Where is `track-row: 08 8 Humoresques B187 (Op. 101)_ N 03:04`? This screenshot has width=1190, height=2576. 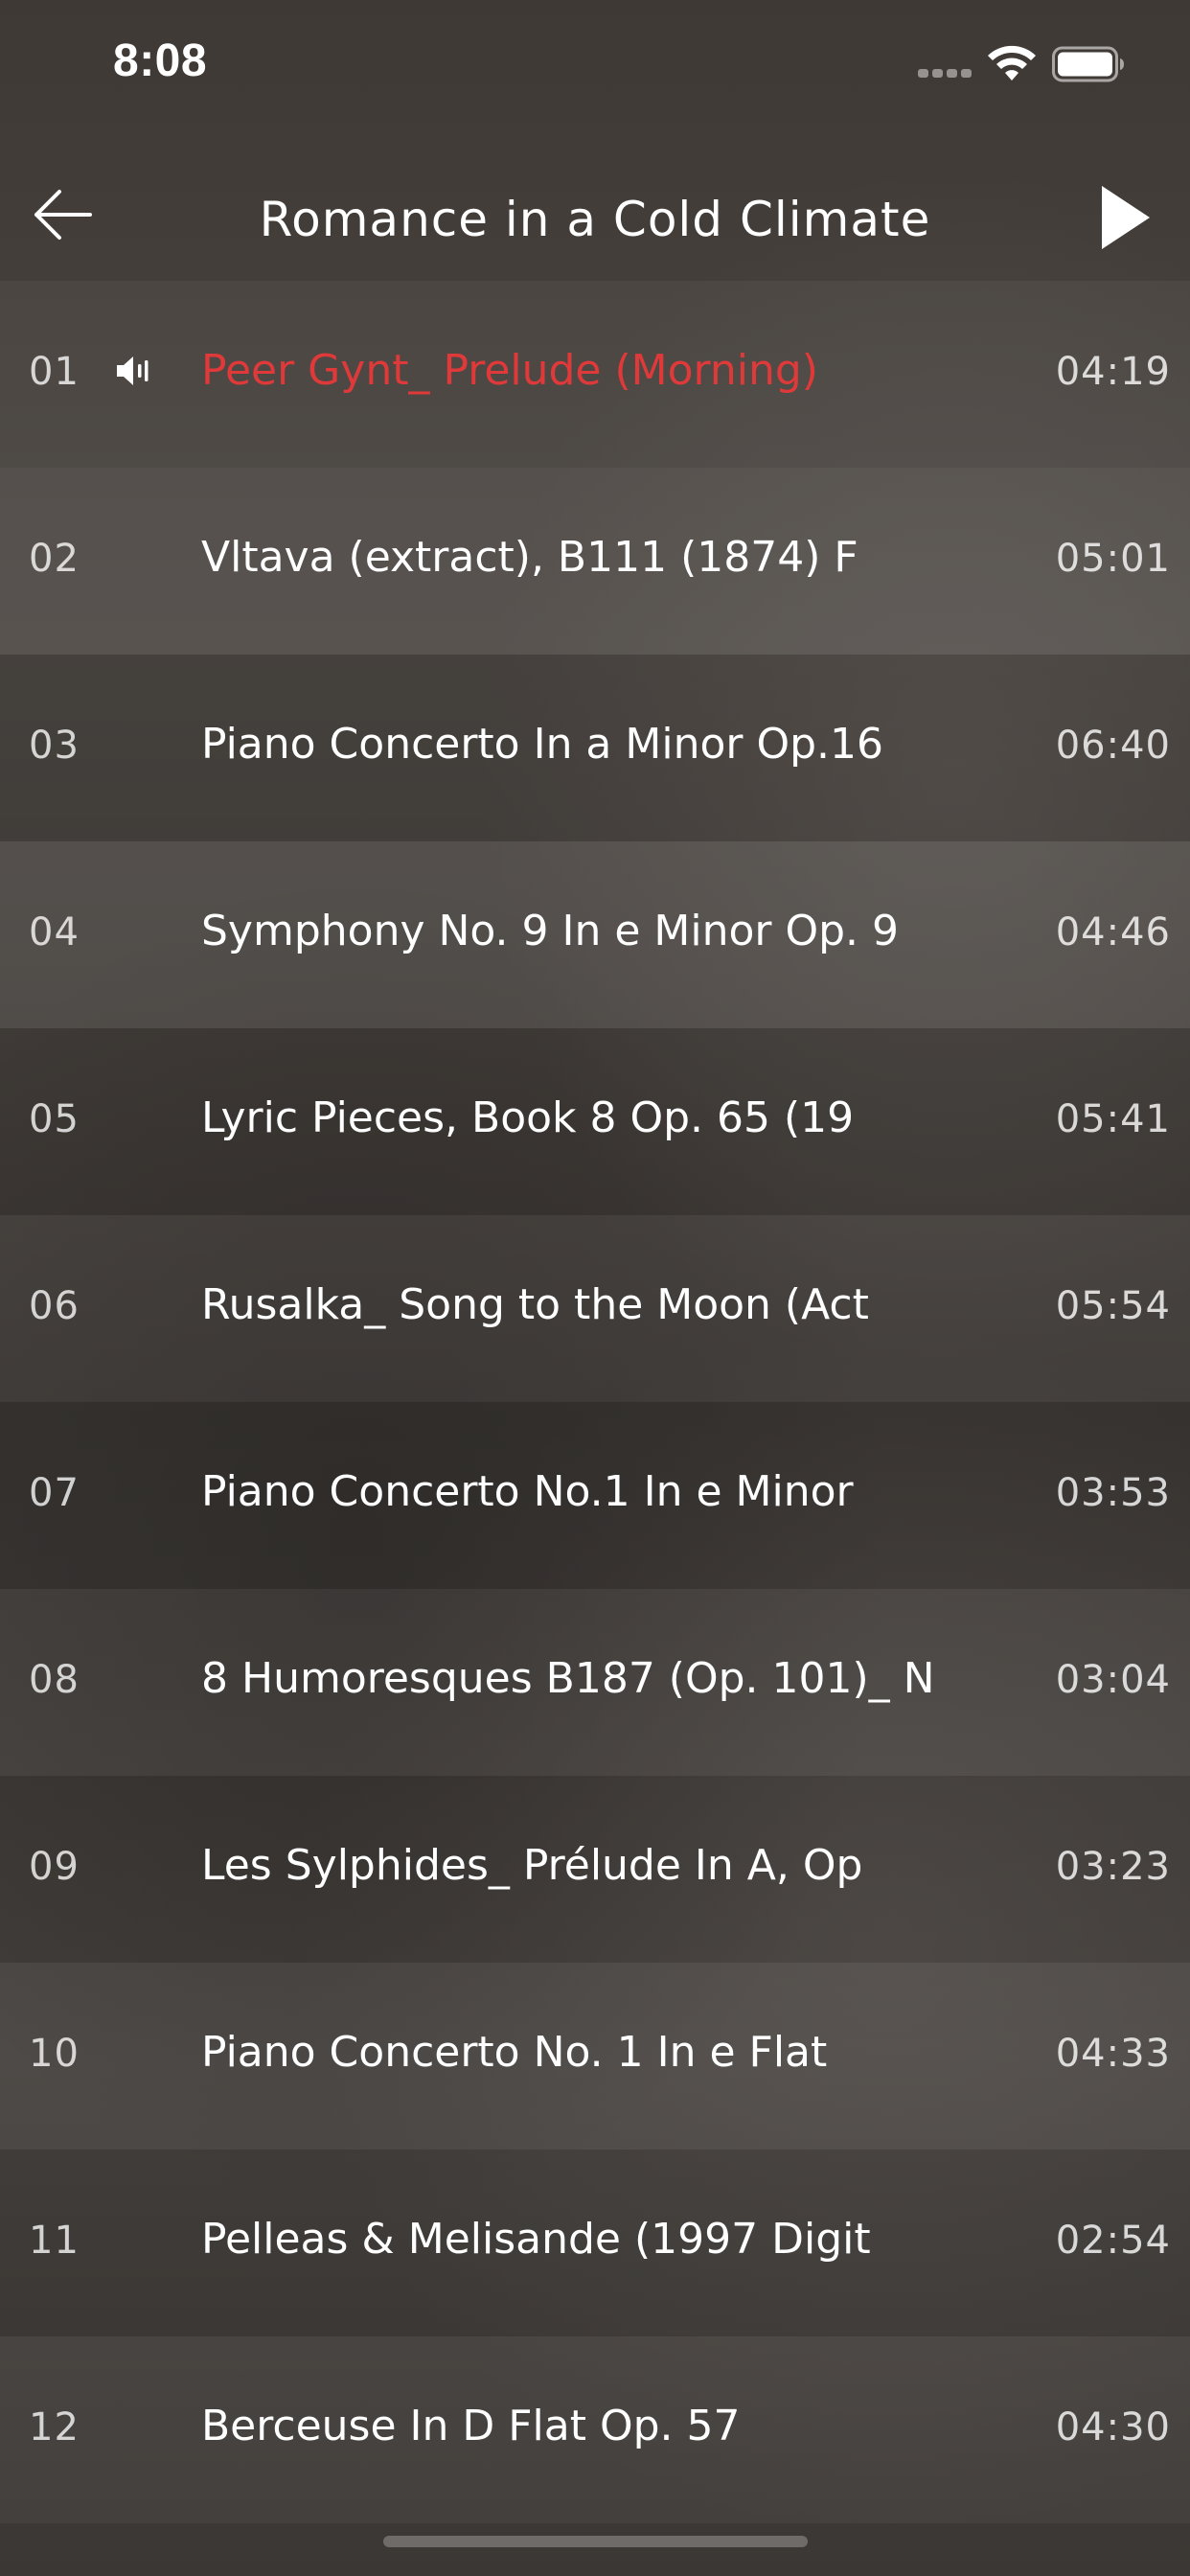 track-row: 08 8 Humoresques B187 (Op. 101)_ N 03:04 is located at coordinates (595, 1682).